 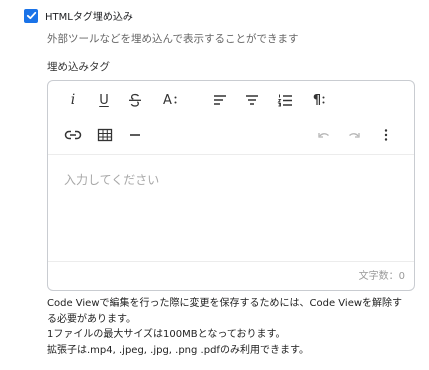 I want to click on html-embed-checkbox, so click(x=31, y=15).